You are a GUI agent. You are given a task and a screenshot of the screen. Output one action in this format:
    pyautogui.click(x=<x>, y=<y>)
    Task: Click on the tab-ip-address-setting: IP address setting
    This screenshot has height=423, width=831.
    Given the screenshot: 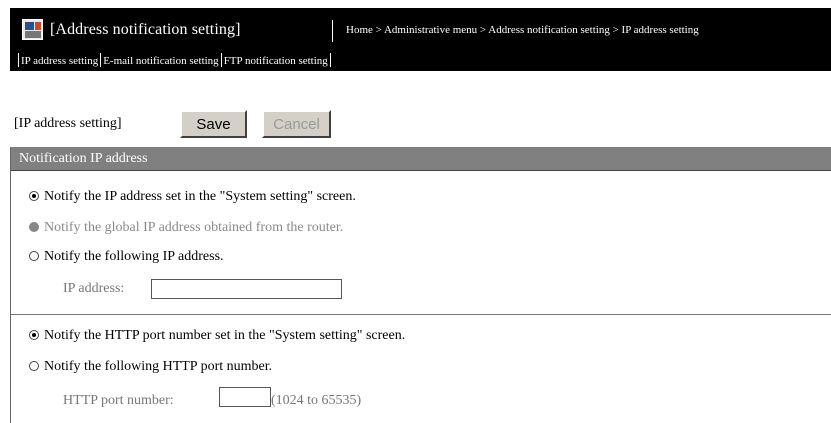 What is the action you would take?
    pyautogui.click(x=59, y=61)
    